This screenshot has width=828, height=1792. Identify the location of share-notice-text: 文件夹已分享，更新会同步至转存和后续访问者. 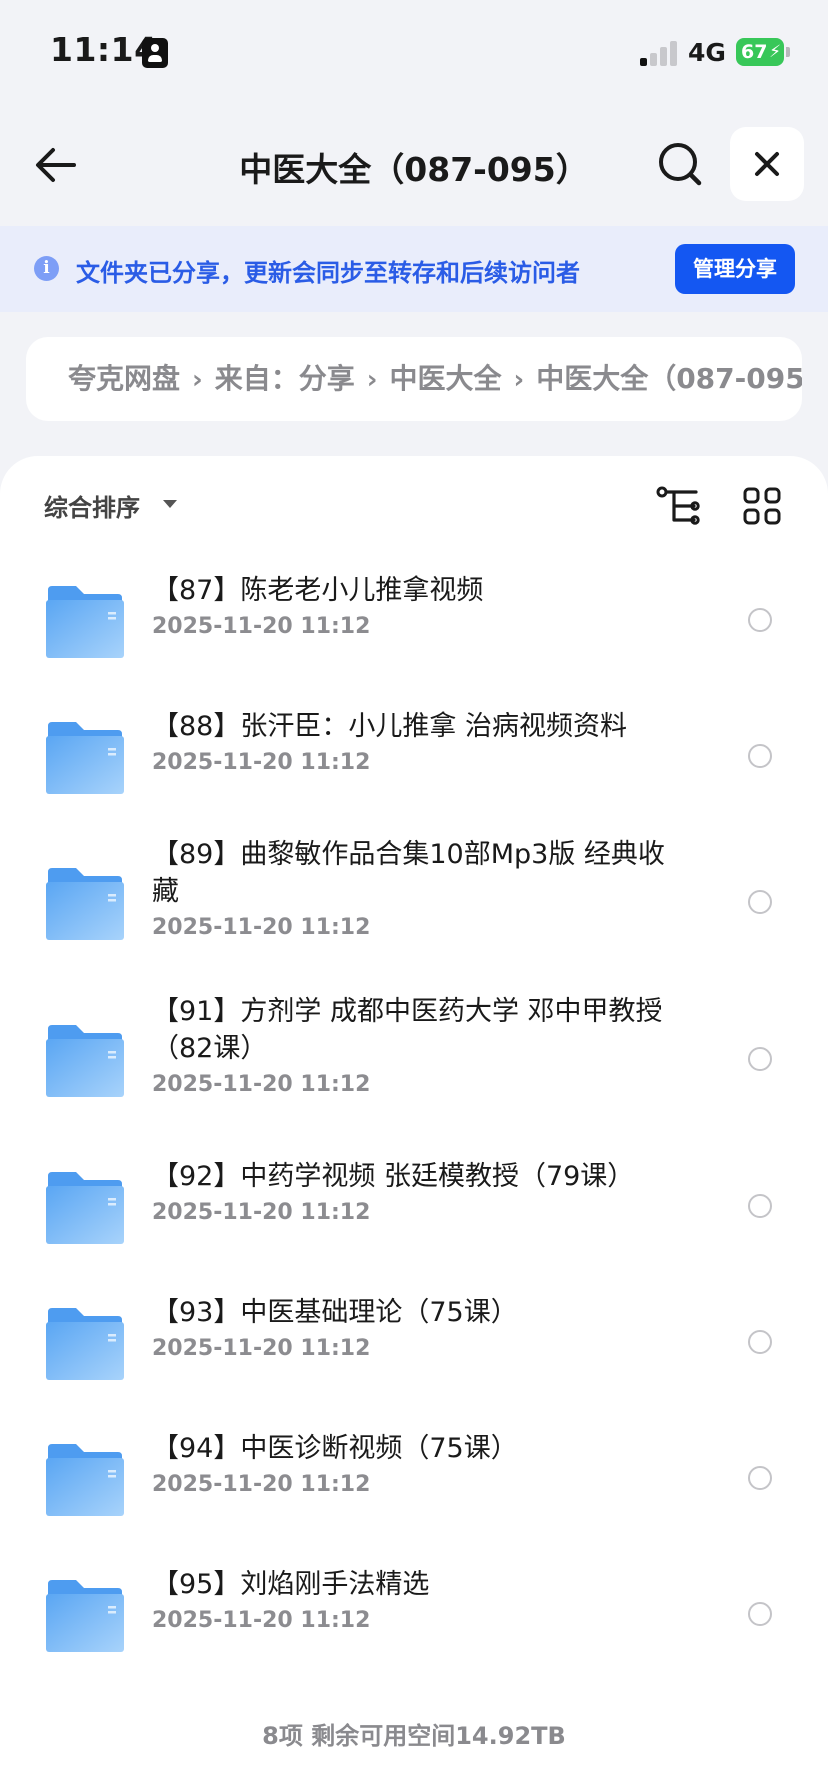
(328, 273).